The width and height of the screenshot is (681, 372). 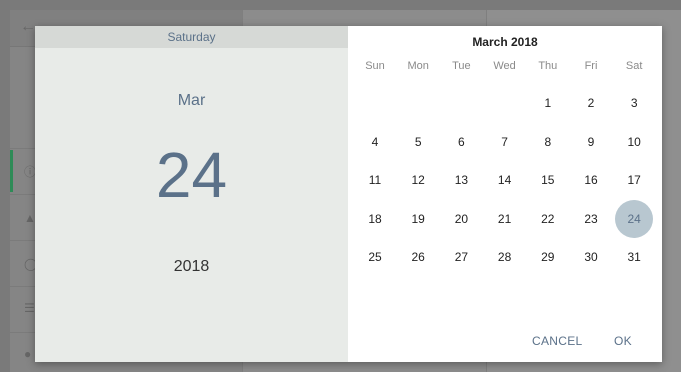 What do you see at coordinates (28, 26) in the screenshot?
I see `back-arrow-icon: ←` at bounding box center [28, 26].